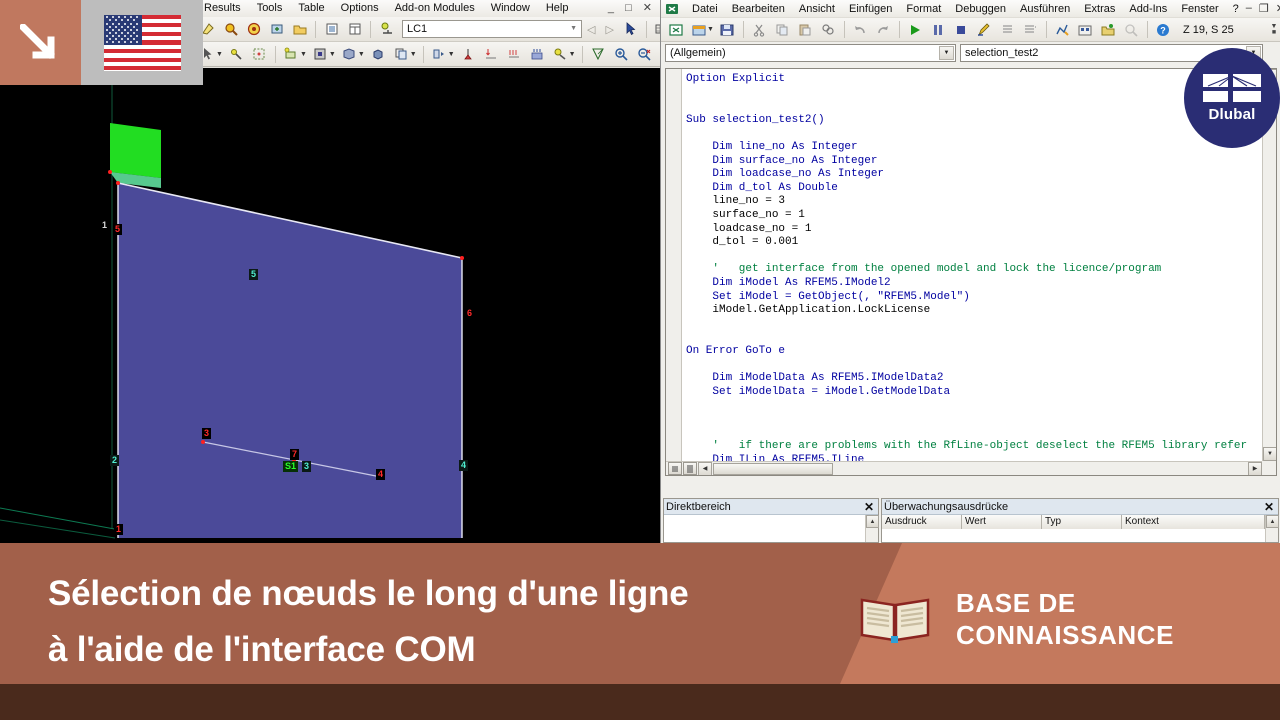 This screenshot has width=1280, height=720. What do you see at coordinates (961, 29) in the screenshot?
I see `stop-icon` at bounding box center [961, 29].